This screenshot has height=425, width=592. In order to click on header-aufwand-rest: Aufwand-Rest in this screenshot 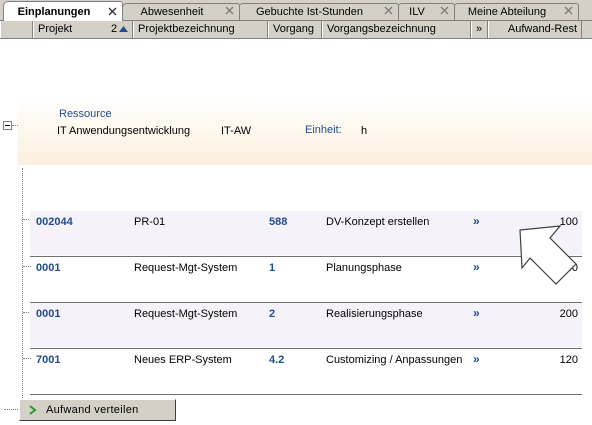, I will do `click(535, 29)`.